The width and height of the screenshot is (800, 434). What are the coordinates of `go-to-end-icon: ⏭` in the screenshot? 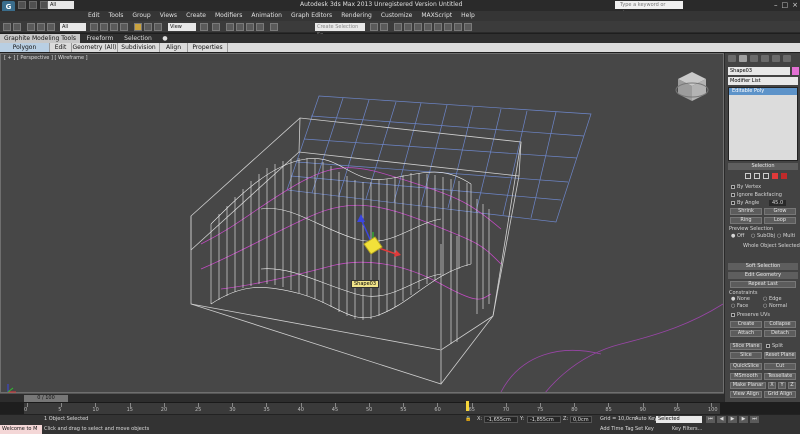 It's located at (754, 419).